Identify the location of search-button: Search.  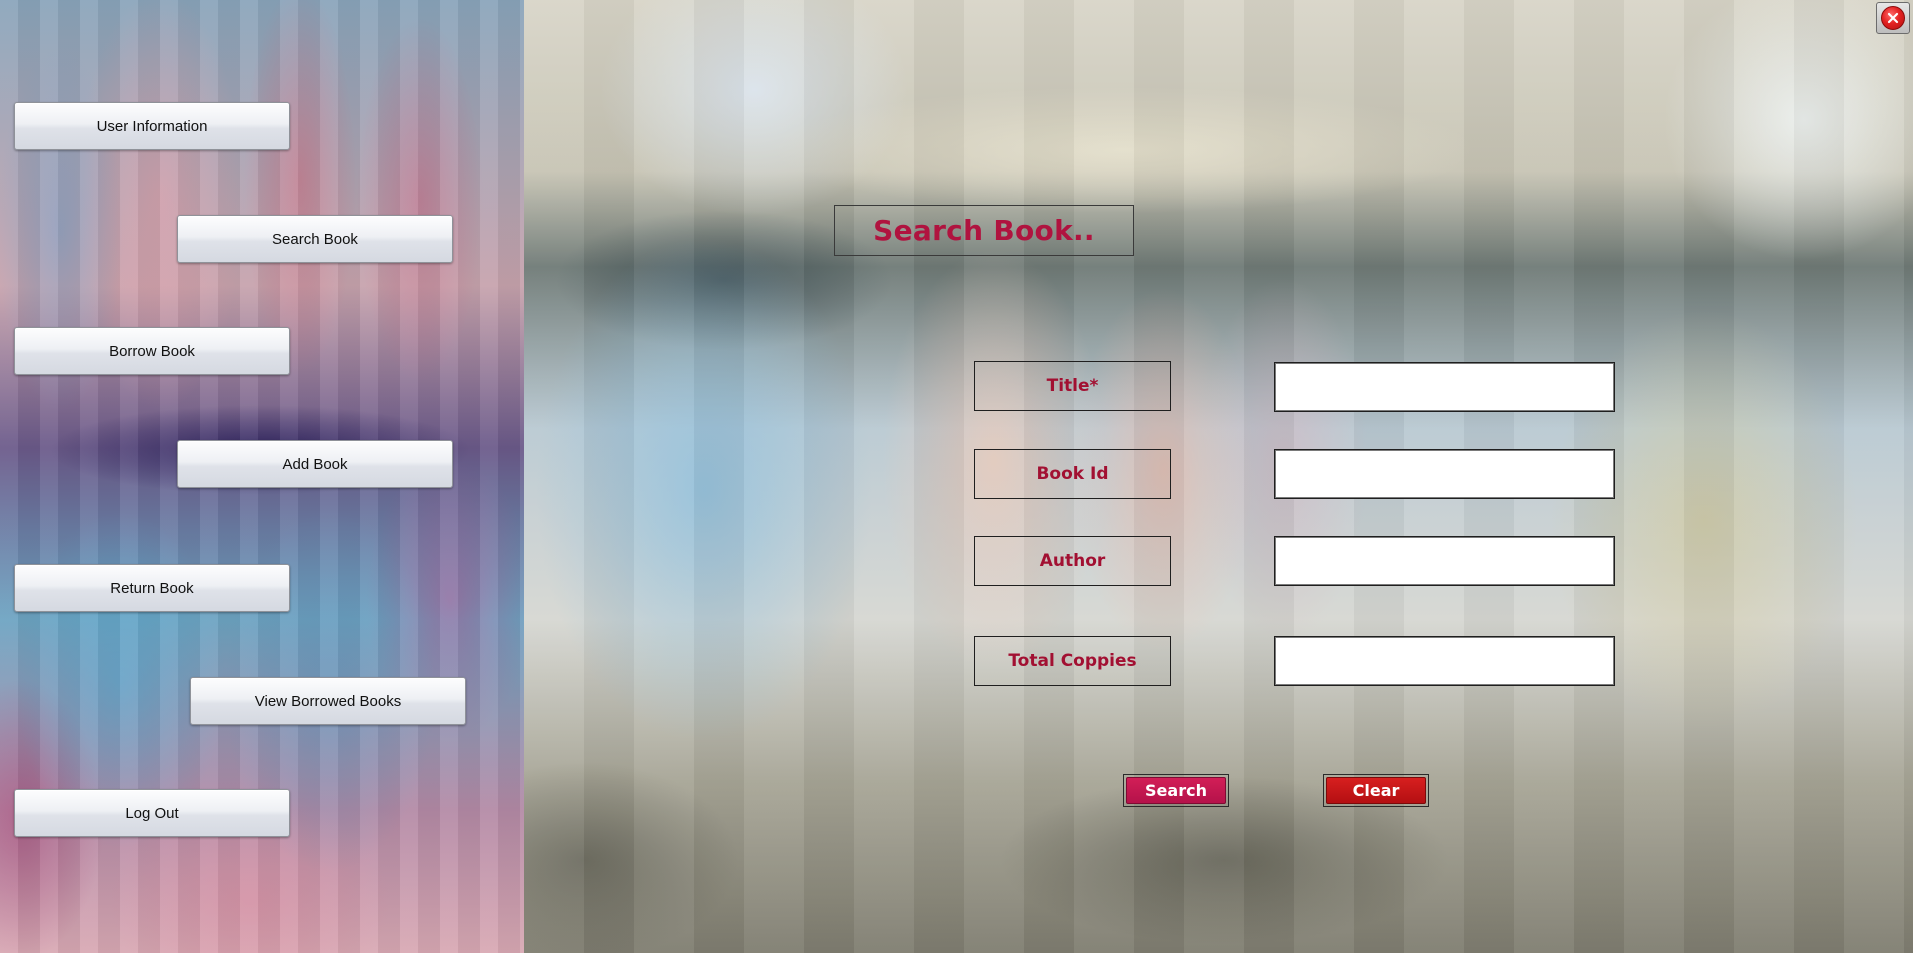
(1176, 790).